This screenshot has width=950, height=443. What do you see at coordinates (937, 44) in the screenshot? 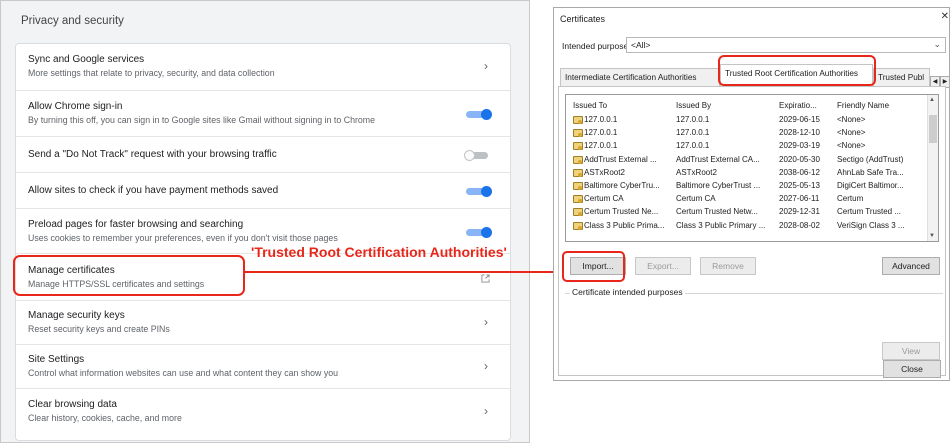
I see `chevron-down-icon: ⌄` at bounding box center [937, 44].